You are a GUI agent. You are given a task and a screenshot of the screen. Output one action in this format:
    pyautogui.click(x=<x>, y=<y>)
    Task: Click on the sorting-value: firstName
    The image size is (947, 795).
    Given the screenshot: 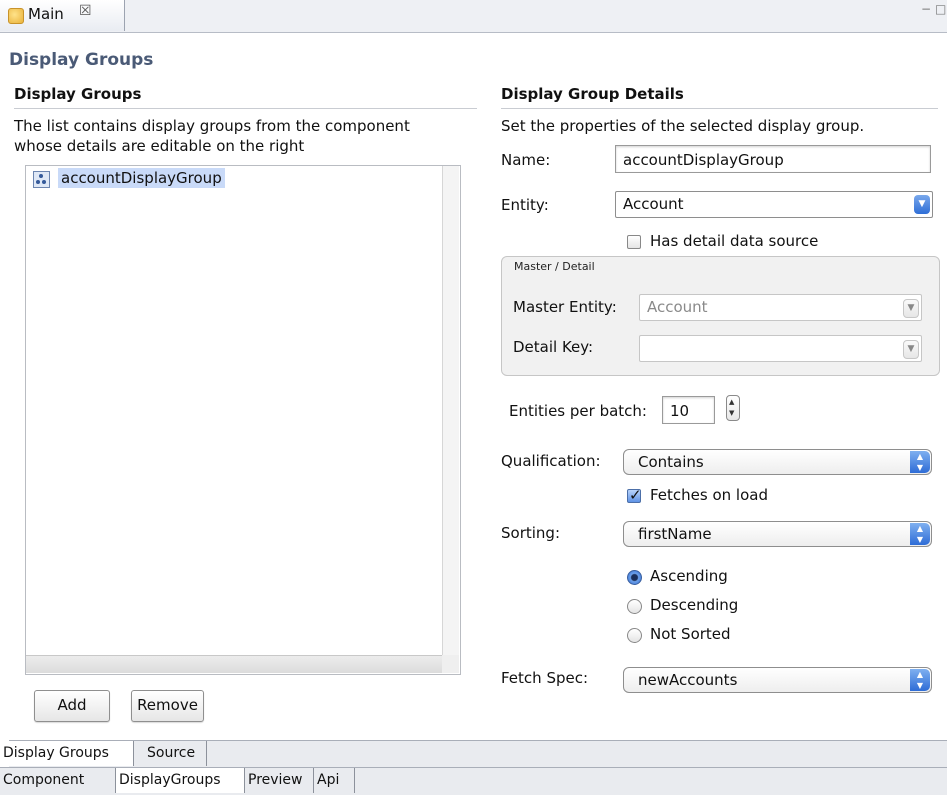 What is the action you would take?
    pyautogui.click(x=675, y=534)
    